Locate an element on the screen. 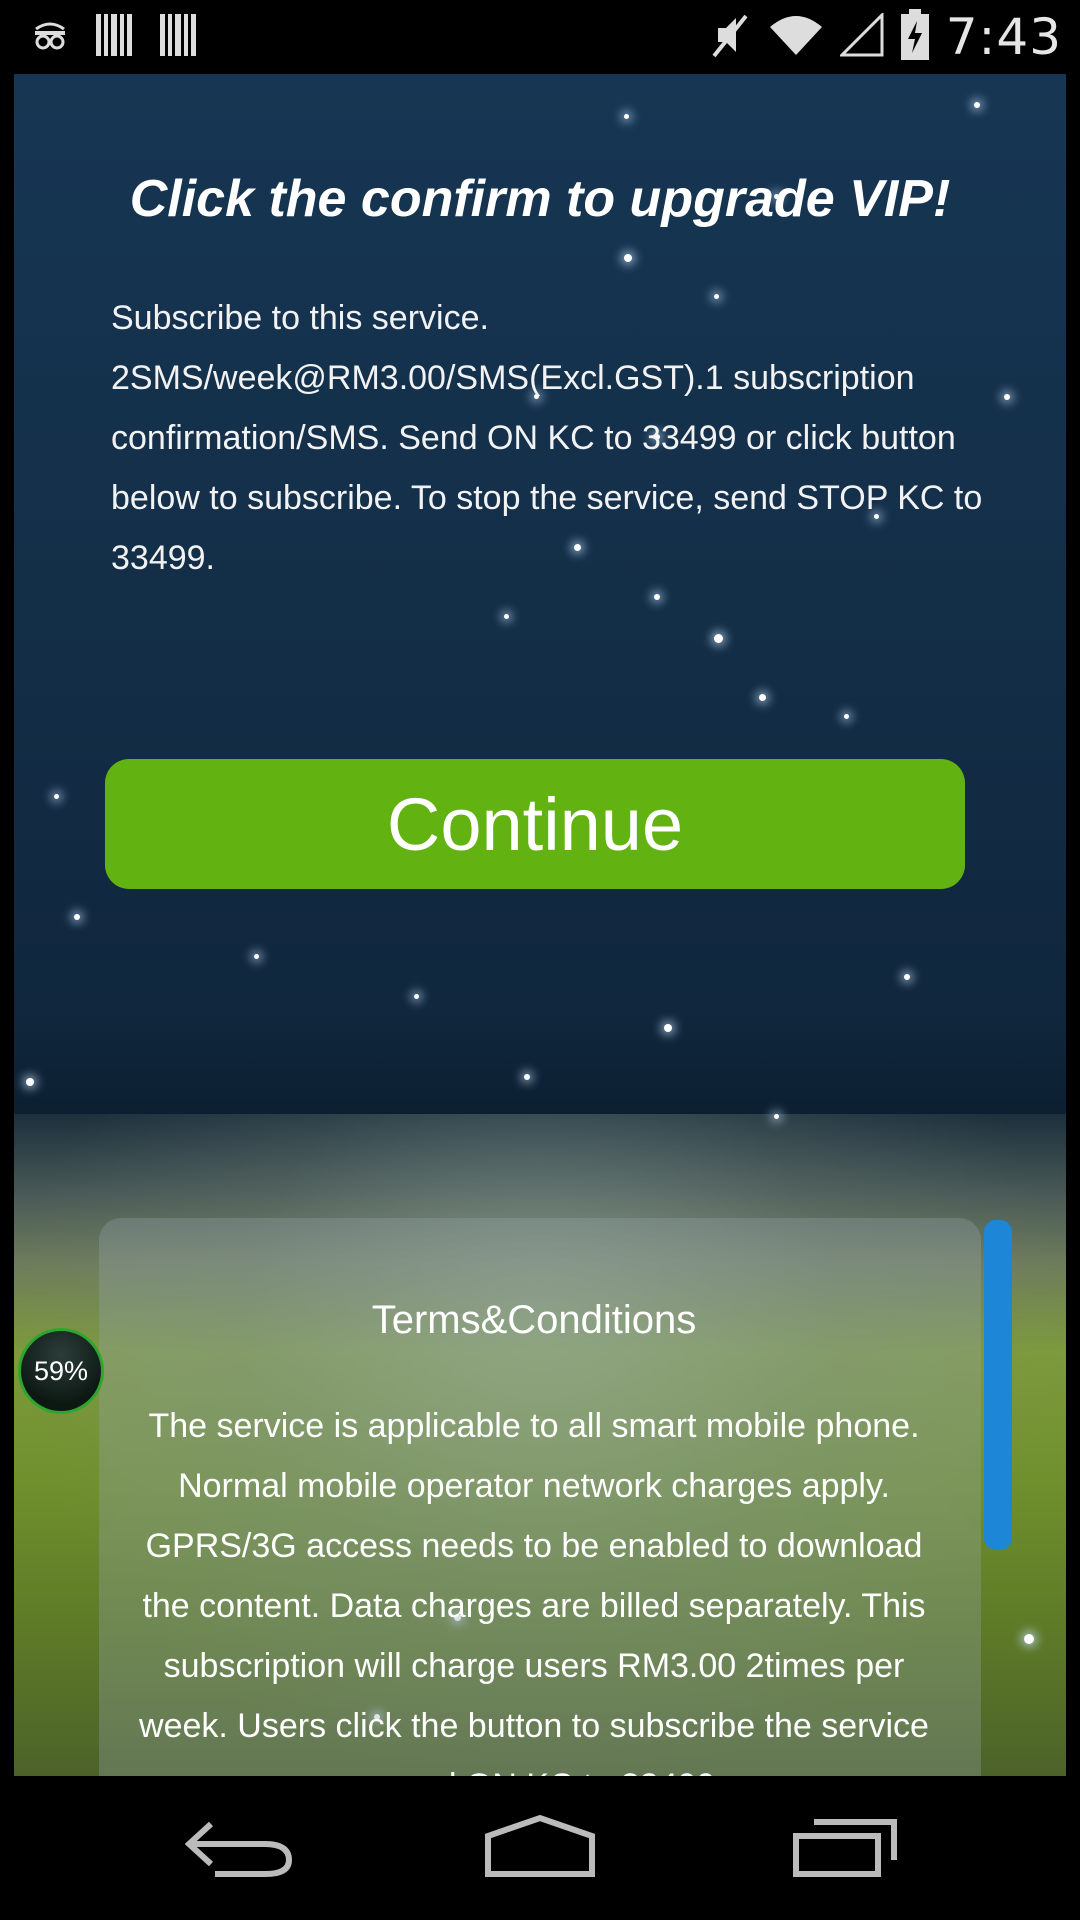 Image resolution: width=1080 pixels, height=1920 pixels. home-icon is located at coordinates (540, 1848).